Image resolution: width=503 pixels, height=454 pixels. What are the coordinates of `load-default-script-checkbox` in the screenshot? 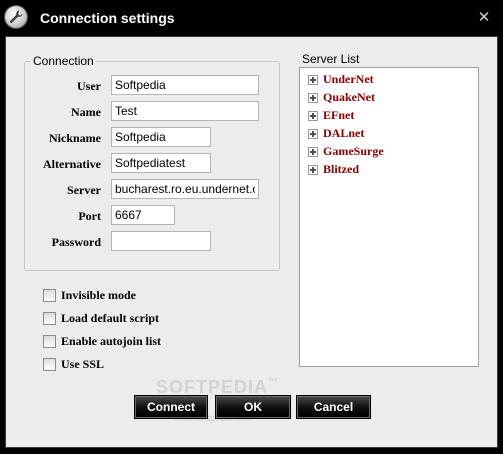 It's located at (49, 318).